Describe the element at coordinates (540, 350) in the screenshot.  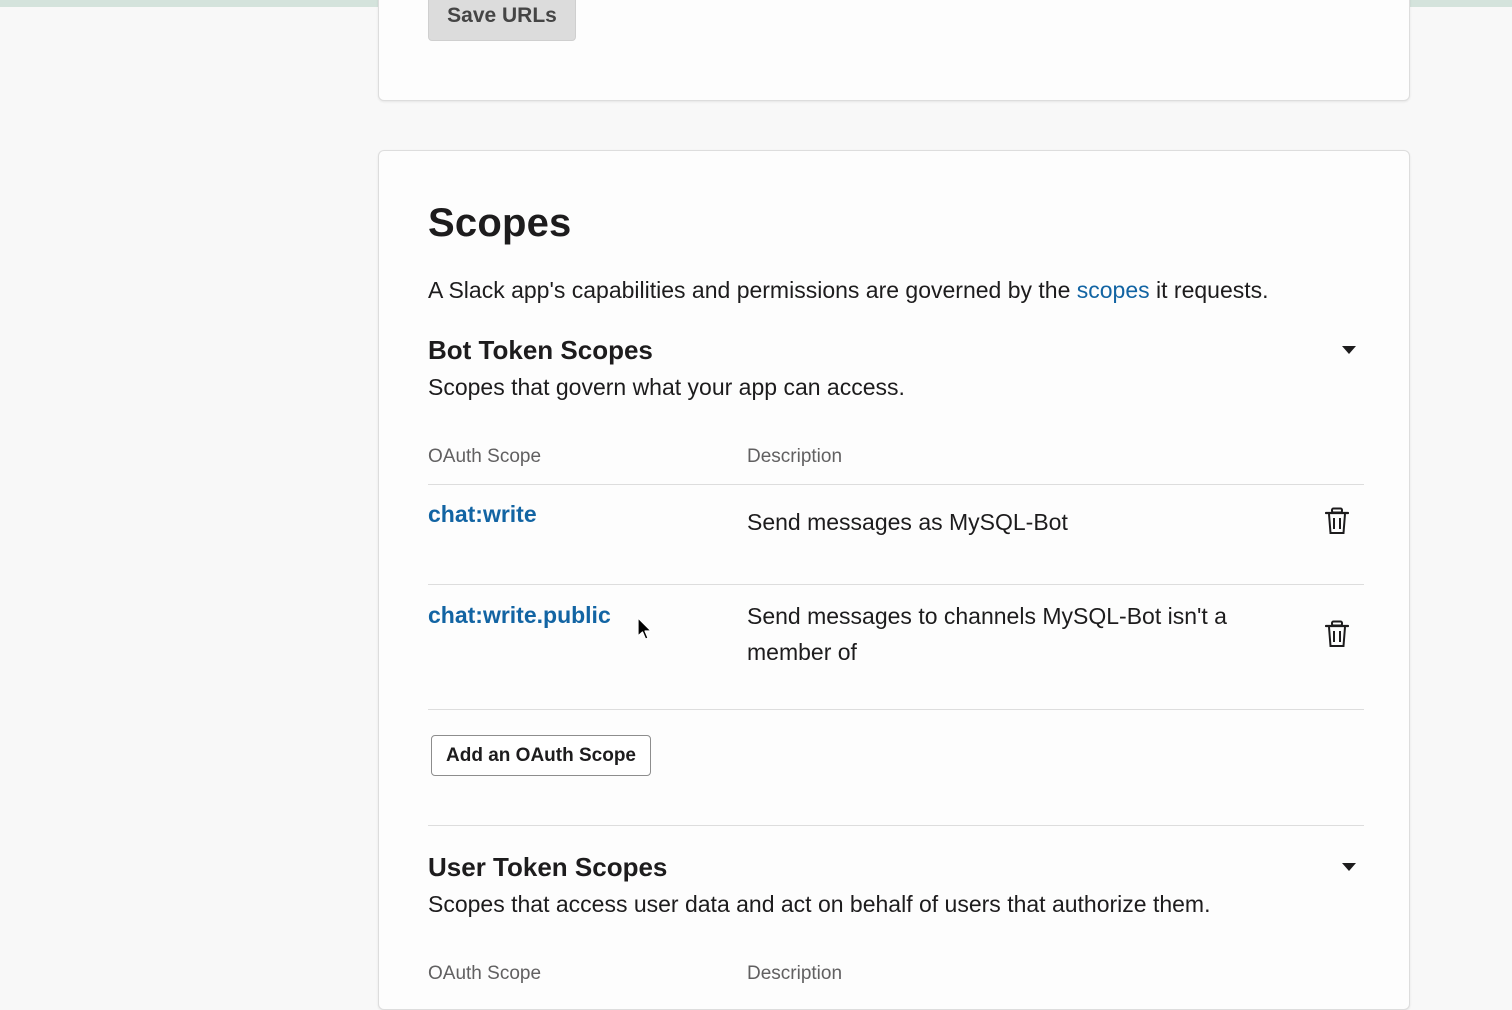
I see `bot-token-scopes-title: Bot Token Scopes` at that location.